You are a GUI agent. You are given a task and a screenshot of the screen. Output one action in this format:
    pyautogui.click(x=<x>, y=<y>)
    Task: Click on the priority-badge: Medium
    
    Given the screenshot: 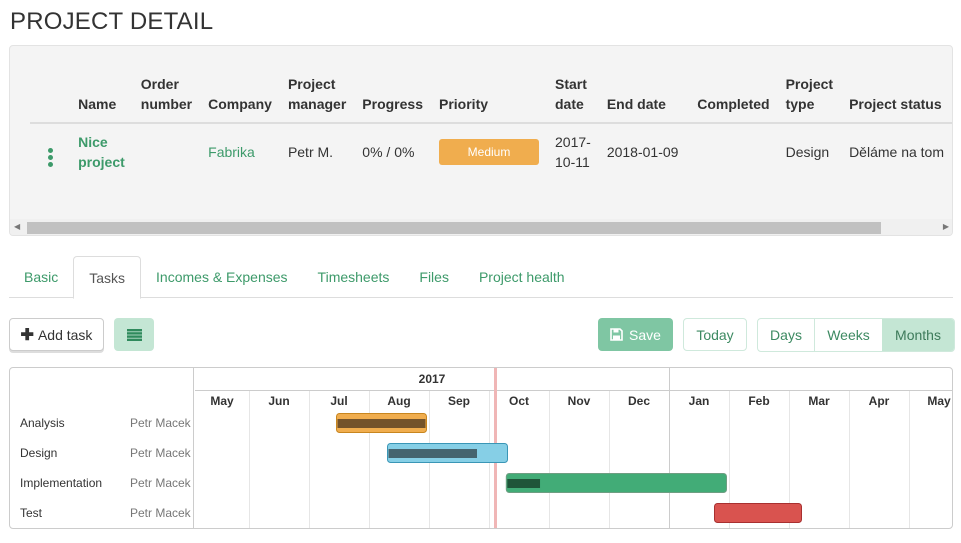 What is the action you would take?
    pyautogui.click(x=489, y=152)
    